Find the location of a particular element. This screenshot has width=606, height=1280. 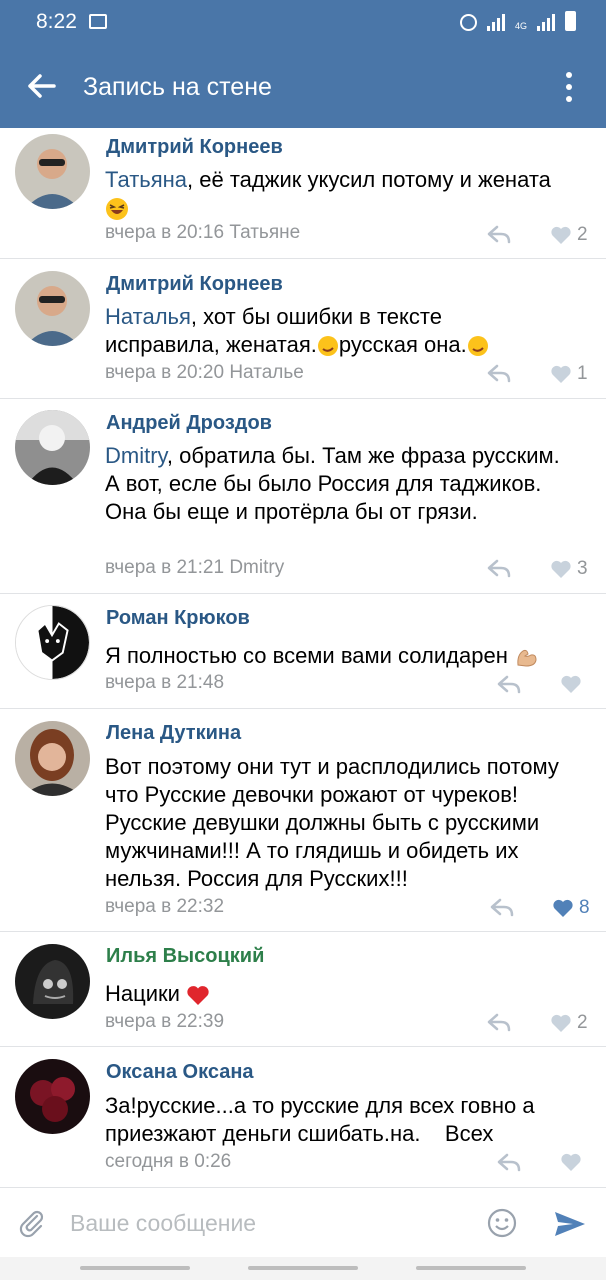

status-time: 8:22 is located at coordinates (56, 21).